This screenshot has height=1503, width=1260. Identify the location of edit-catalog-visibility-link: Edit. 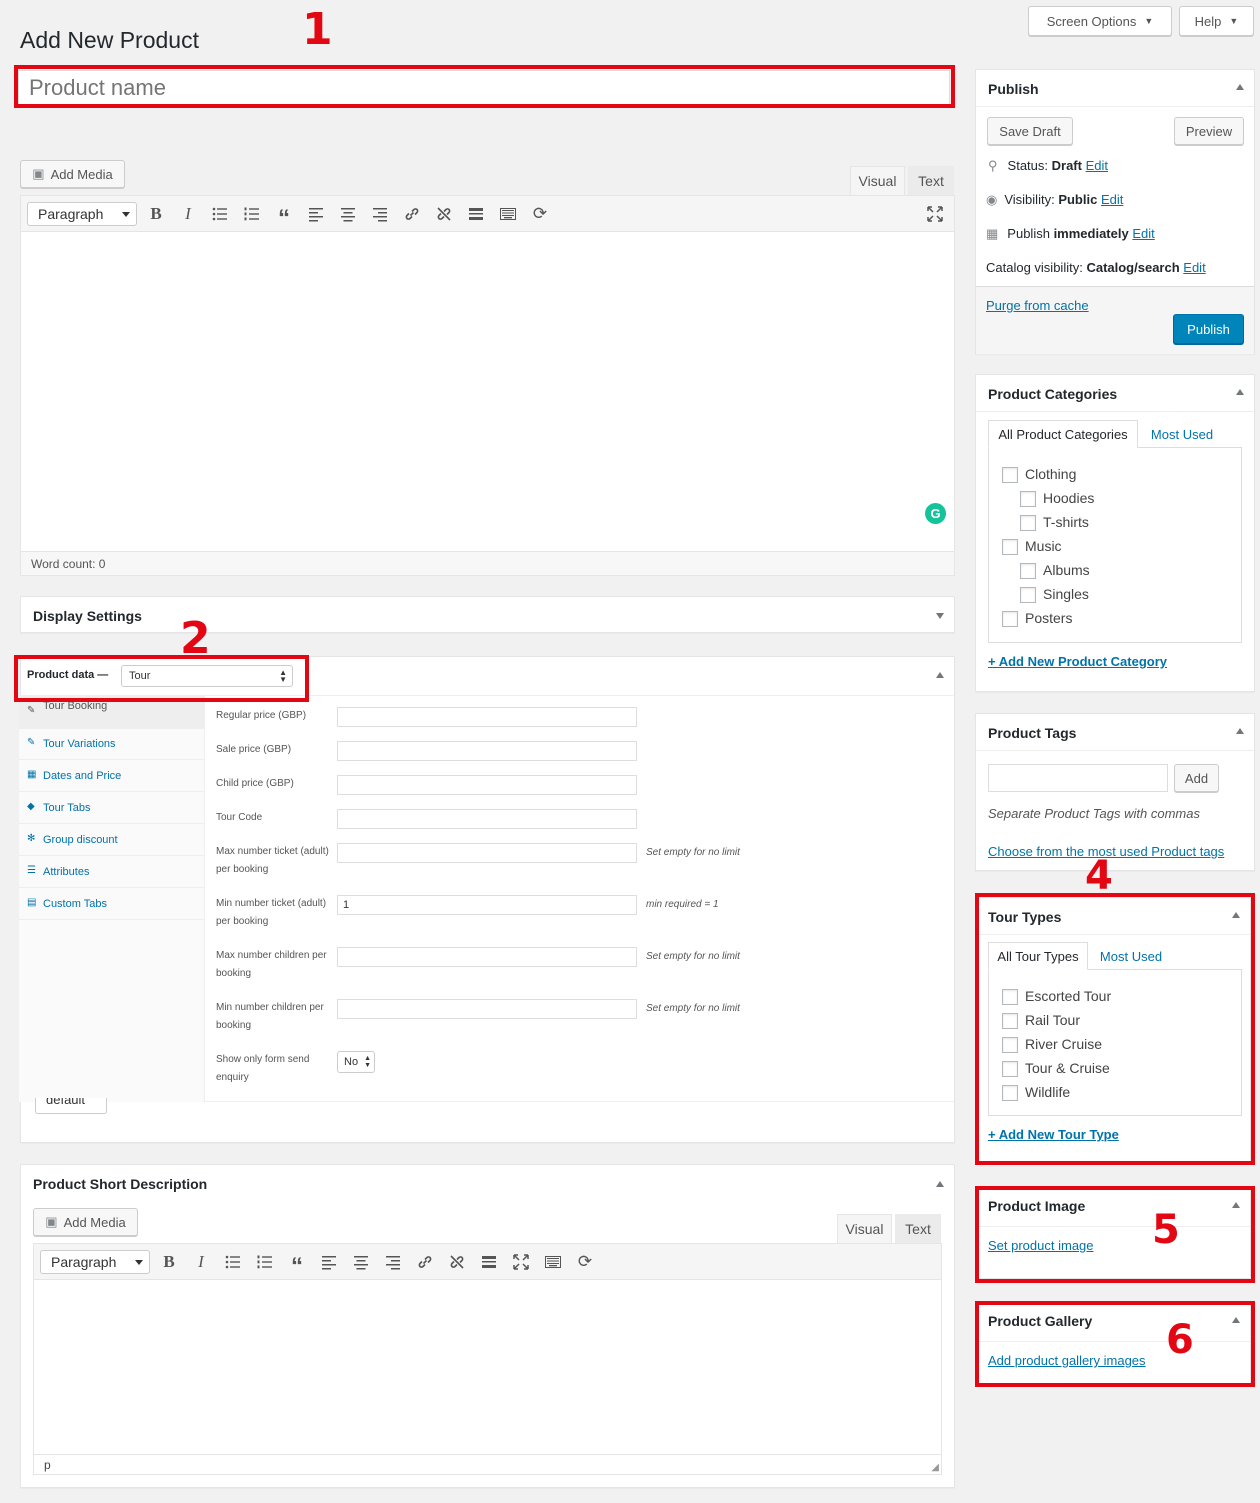
(1194, 267).